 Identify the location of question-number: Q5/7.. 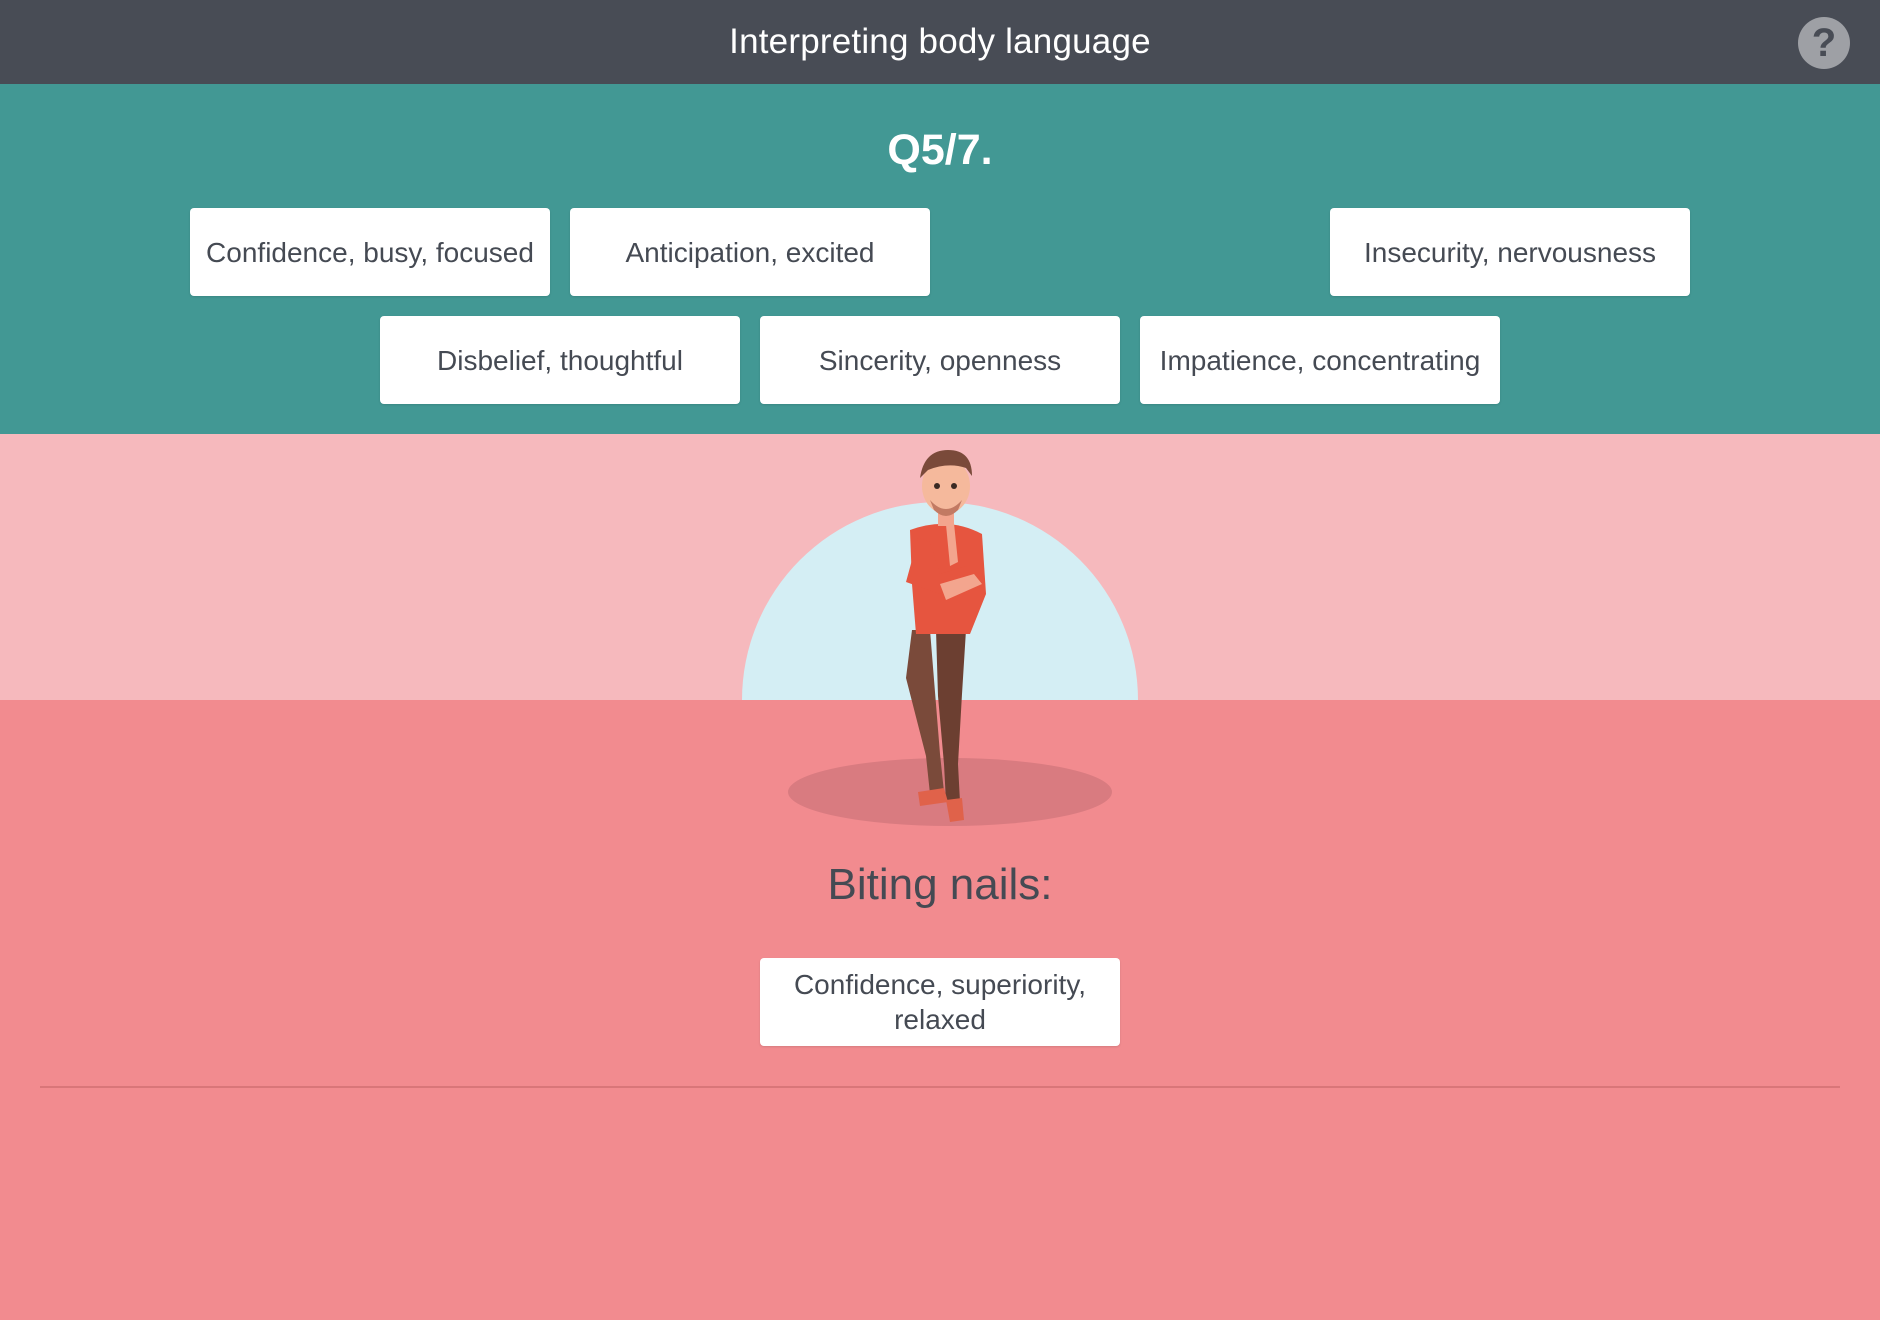
(940, 150).